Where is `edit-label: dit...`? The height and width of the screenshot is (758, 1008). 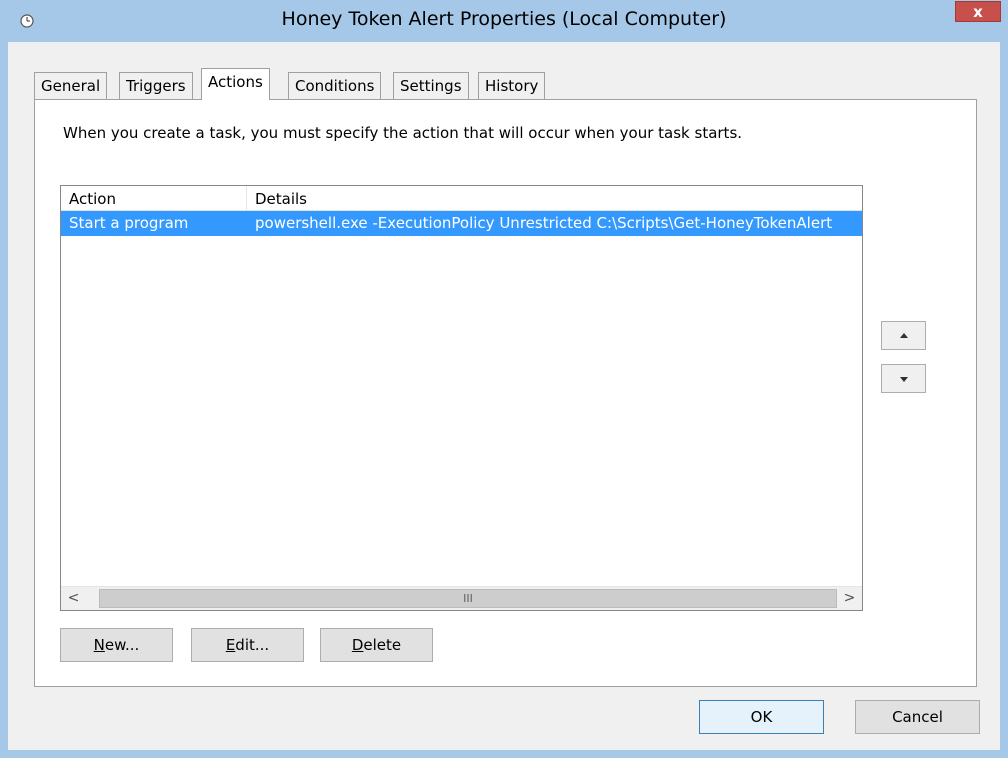
edit-label: dit... is located at coordinates (252, 645).